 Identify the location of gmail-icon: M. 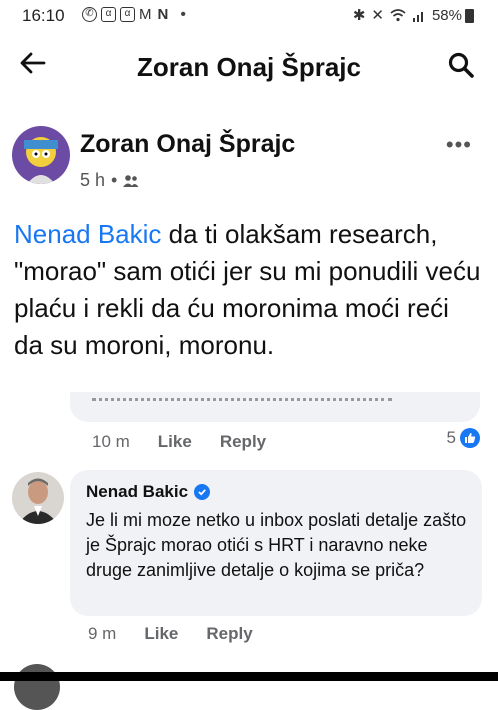
(145, 14).